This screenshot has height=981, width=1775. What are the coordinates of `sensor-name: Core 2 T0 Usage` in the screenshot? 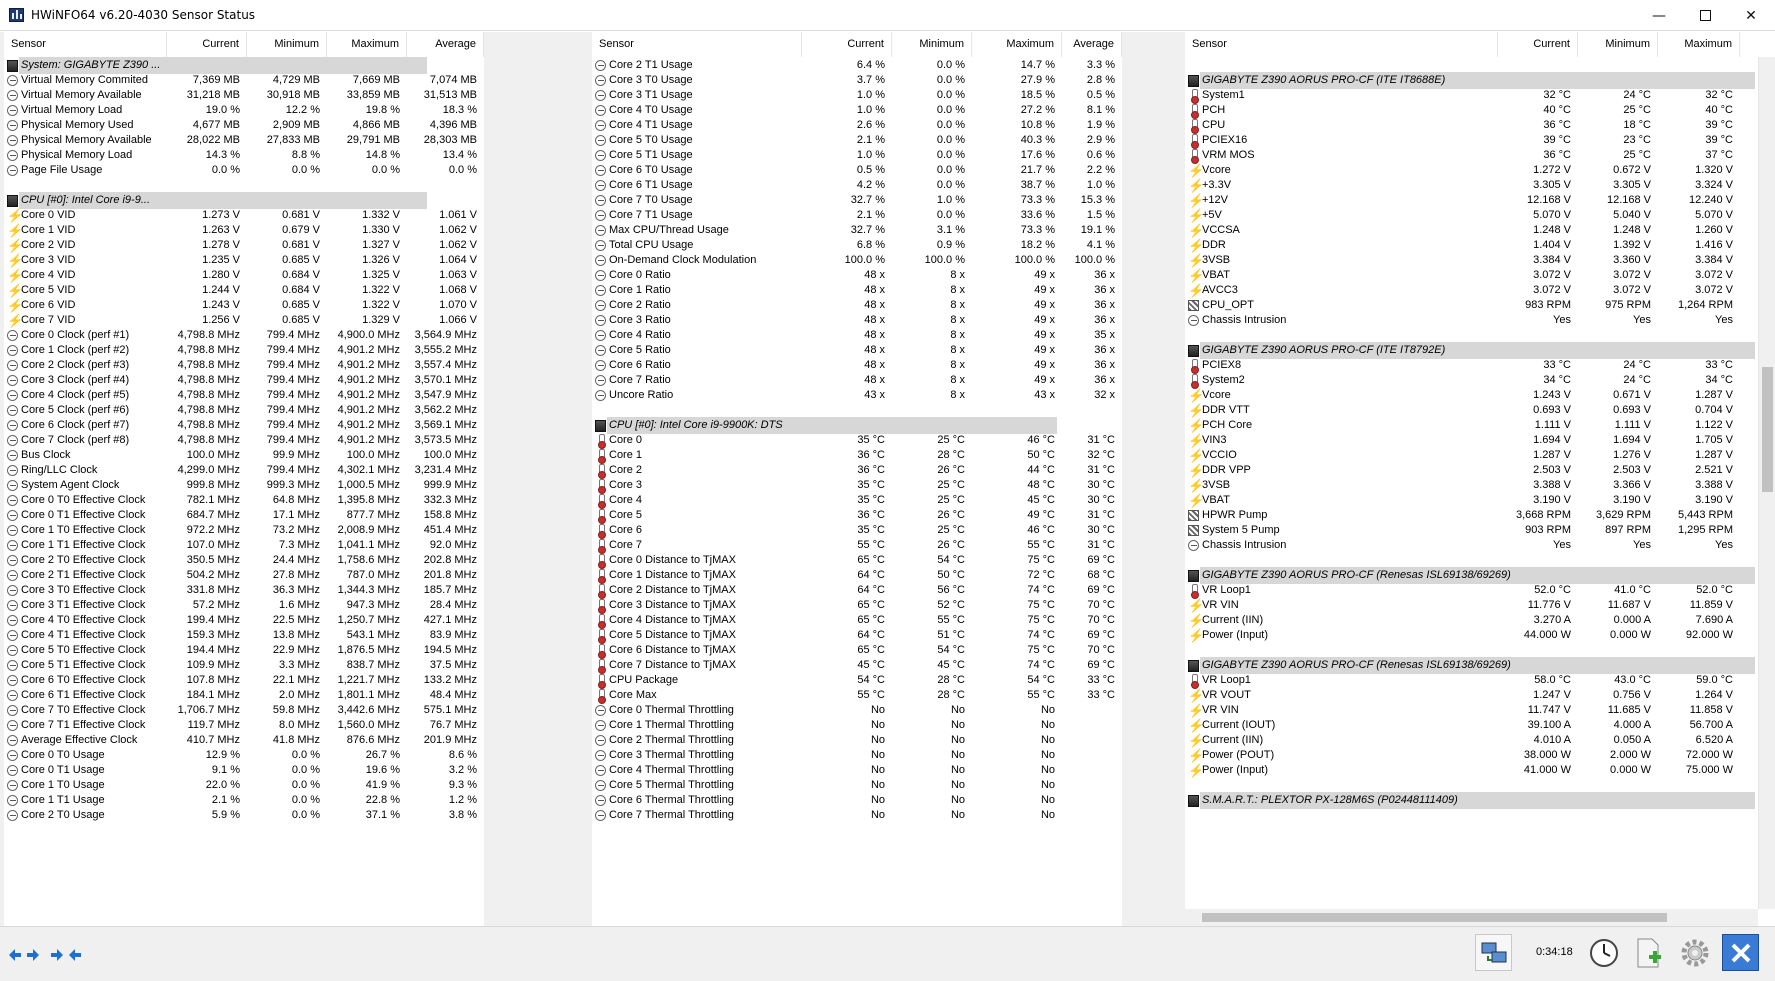 It's located at (63, 815).